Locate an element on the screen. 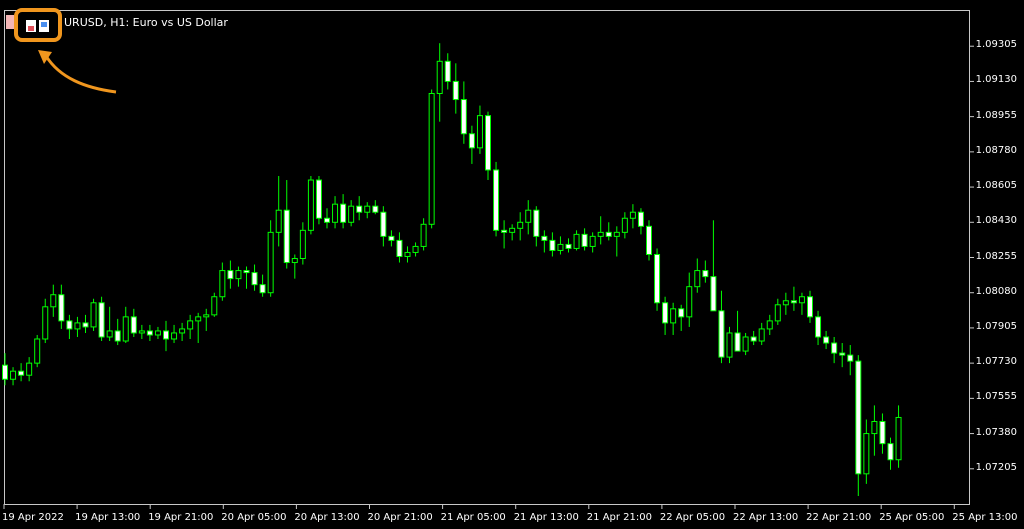 Image resolution: width=1024 pixels, height=529 pixels. chart-one-click-trading-icon is located at coordinates (37, 26).